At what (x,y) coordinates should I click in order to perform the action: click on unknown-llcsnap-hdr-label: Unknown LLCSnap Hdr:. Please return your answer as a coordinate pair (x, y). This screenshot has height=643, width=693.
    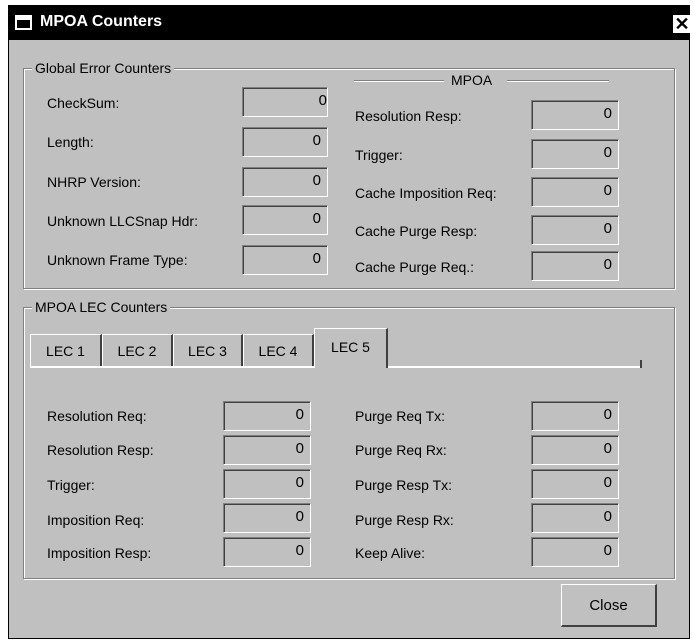
    Looking at the image, I should click on (122, 221).